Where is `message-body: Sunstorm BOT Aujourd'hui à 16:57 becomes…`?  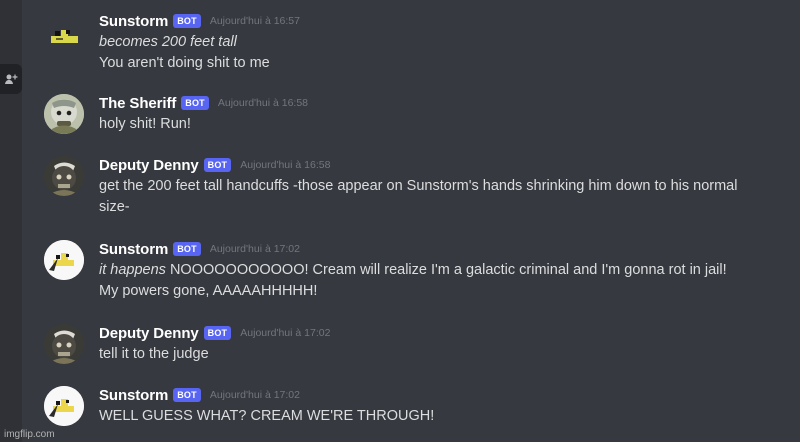
message-body: Sunstorm BOT Aujourd'hui à 16:57 becomes… is located at coordinates (440, 42).